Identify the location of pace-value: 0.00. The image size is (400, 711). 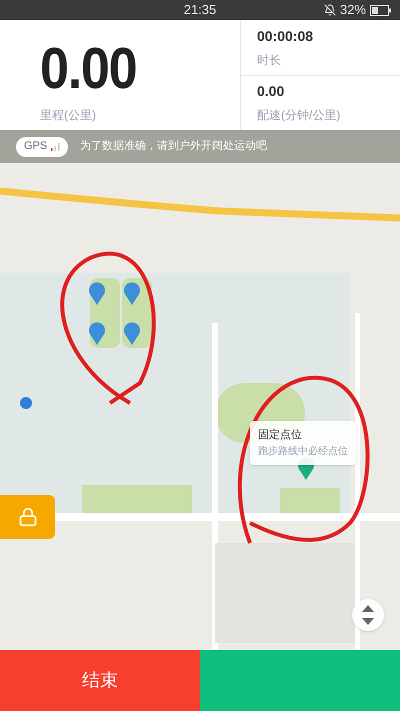
(271, 92).